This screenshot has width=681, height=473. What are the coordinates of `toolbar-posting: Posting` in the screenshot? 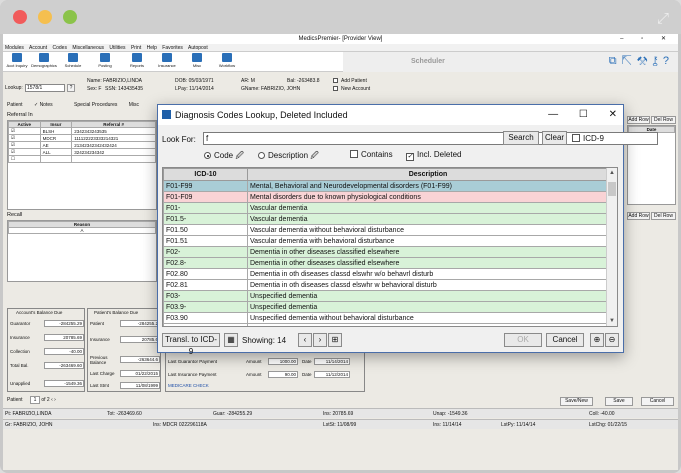 It's located at (105, 60).